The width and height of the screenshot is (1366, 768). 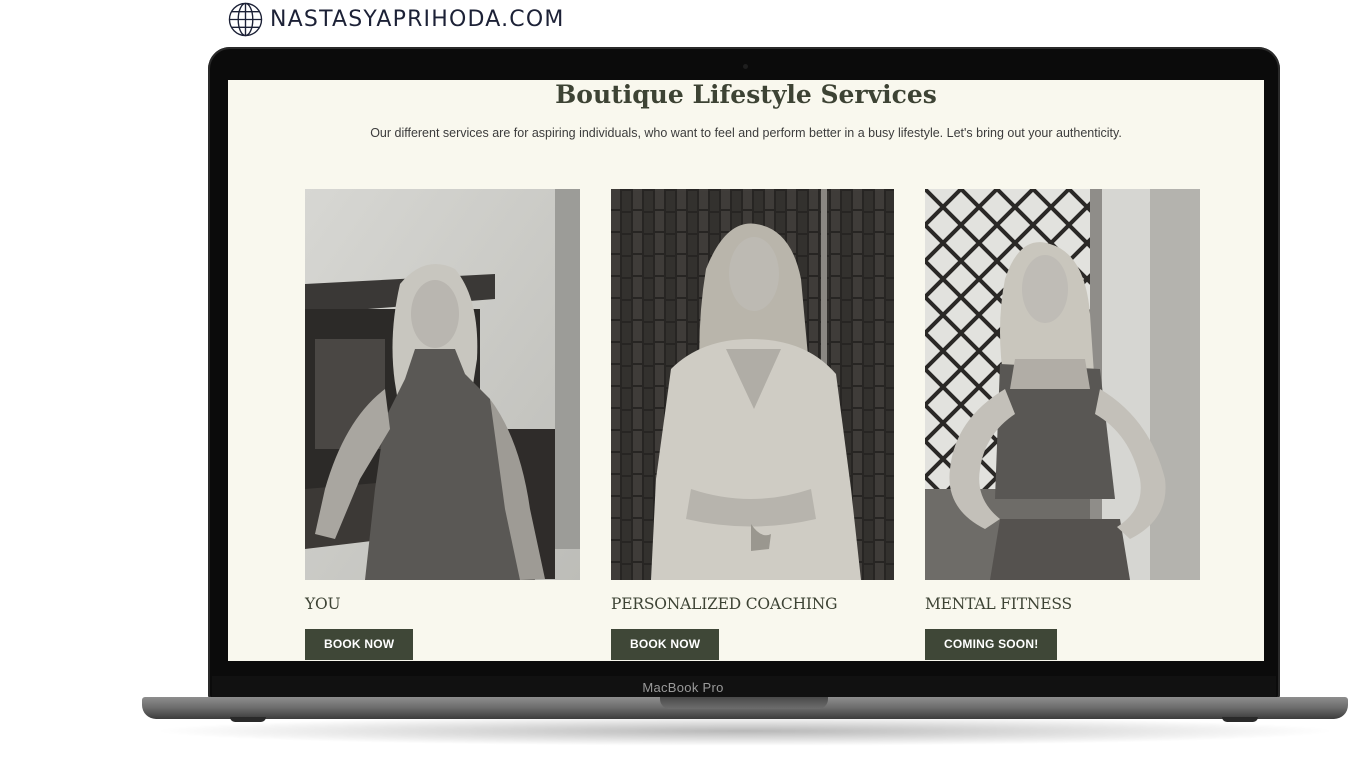 What do you see at coordinates (683, 687) in the screenshot?
I see `laptop-brand-label: MacBook Pro` at bounding box center [683, 687].